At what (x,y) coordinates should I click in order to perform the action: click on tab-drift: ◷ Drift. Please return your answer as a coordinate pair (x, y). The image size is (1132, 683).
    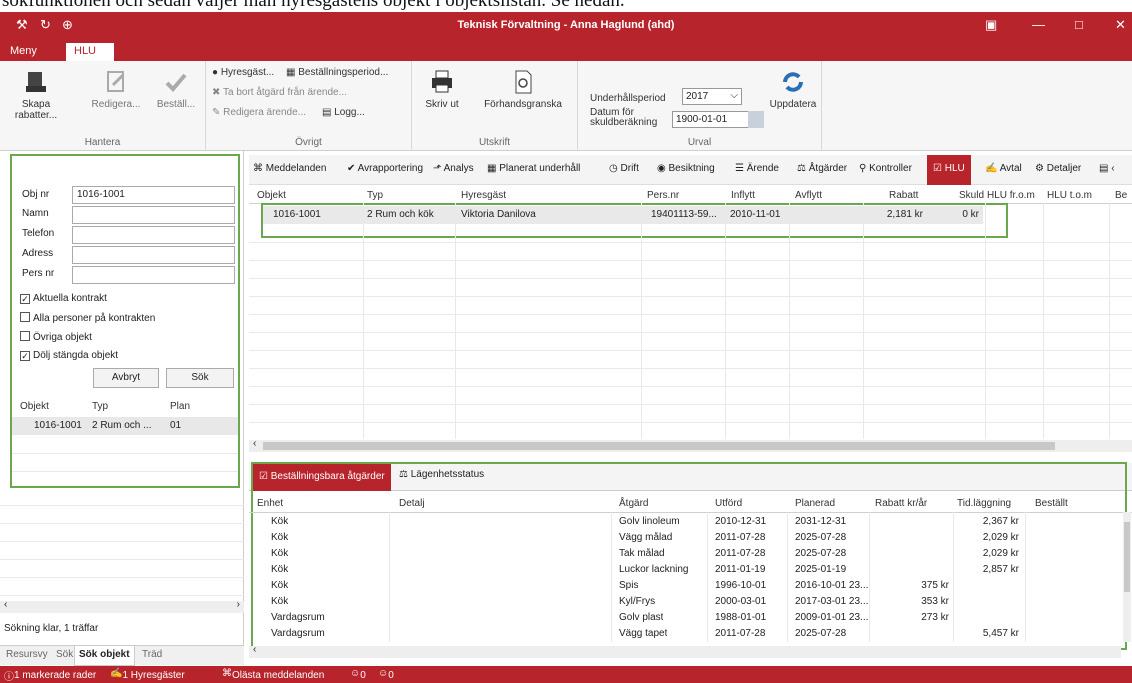
    Looking at the image, I should click on (624, 168).